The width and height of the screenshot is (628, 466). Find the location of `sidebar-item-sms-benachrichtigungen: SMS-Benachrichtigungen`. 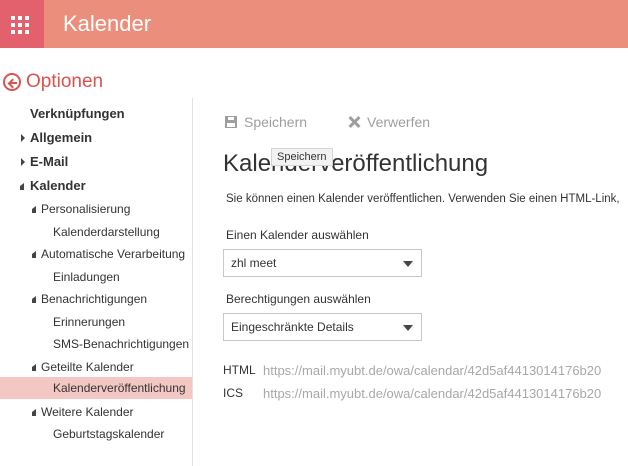

sidebar-item-sms-benachrichtigungen: SMS-Benachrichtigungen is located at coordinates (96, 344).